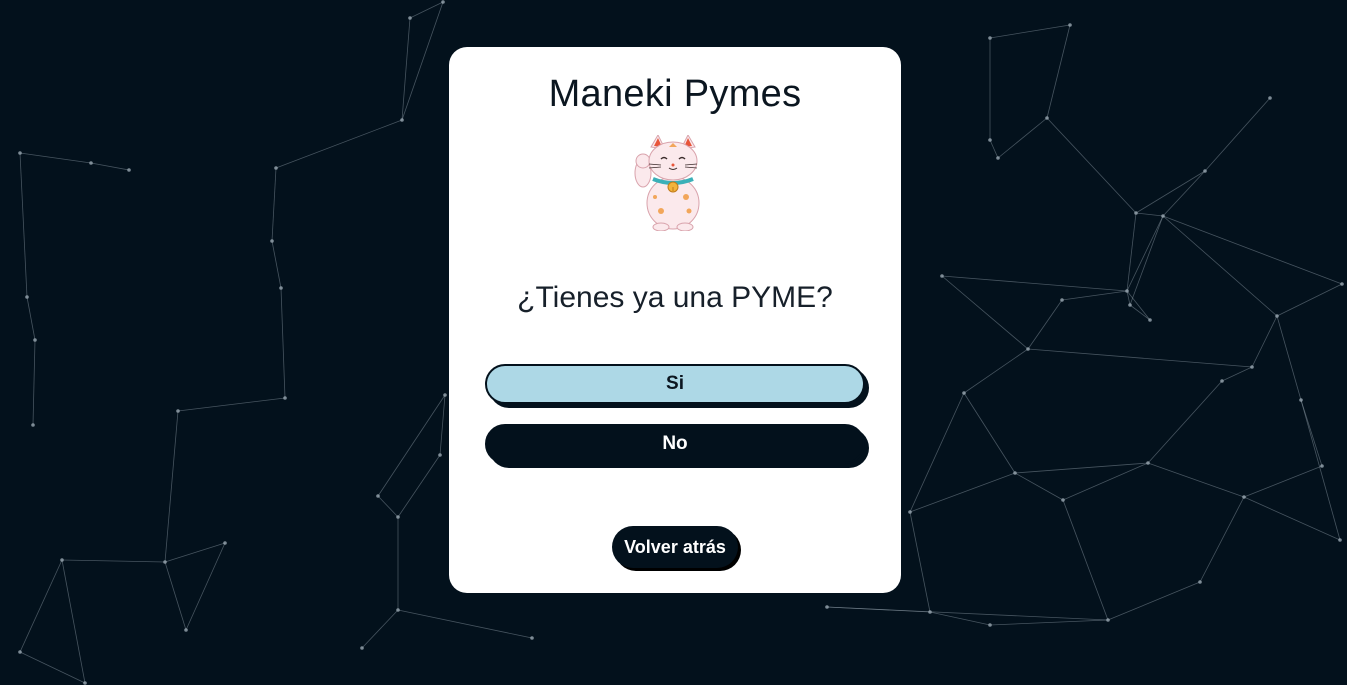 Image resolution: width=1347 pixels, height=685 pixels. I want to click on no-button: No, so click(675, 444).